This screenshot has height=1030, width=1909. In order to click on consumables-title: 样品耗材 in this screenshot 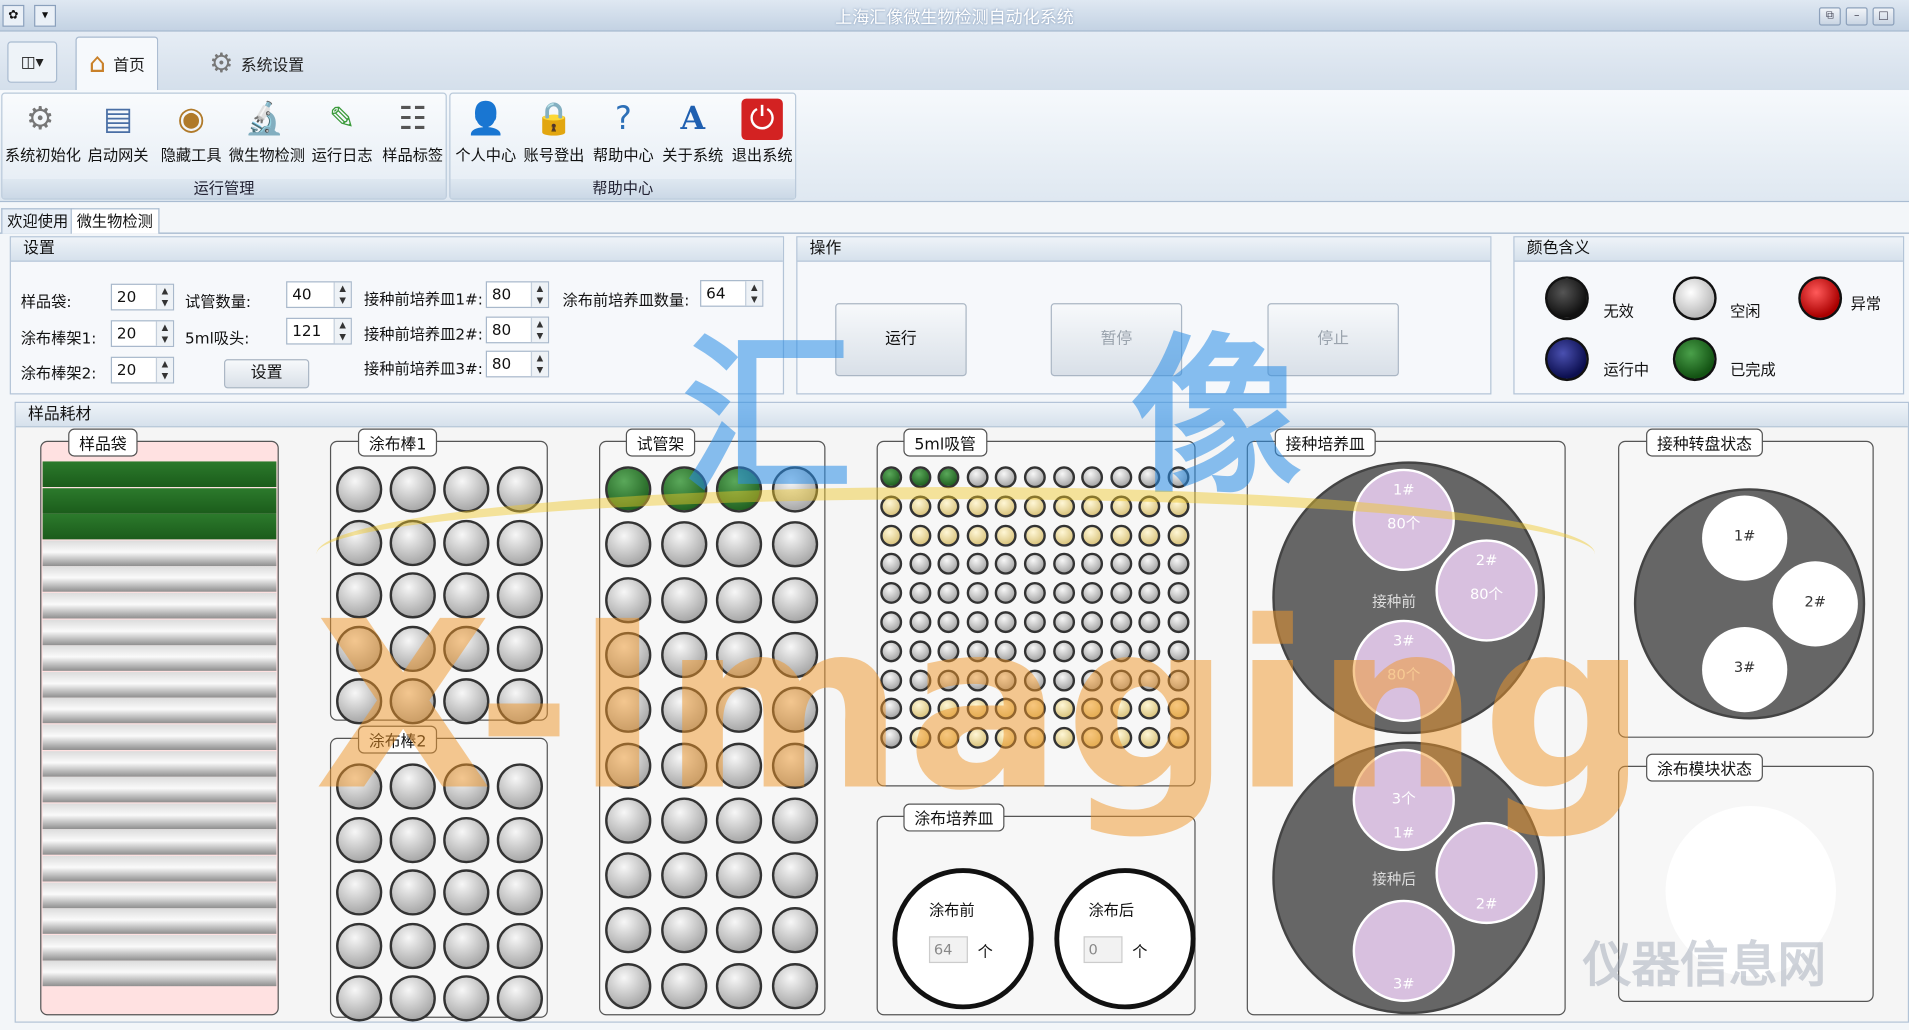, I will do `click(961, 415)`.